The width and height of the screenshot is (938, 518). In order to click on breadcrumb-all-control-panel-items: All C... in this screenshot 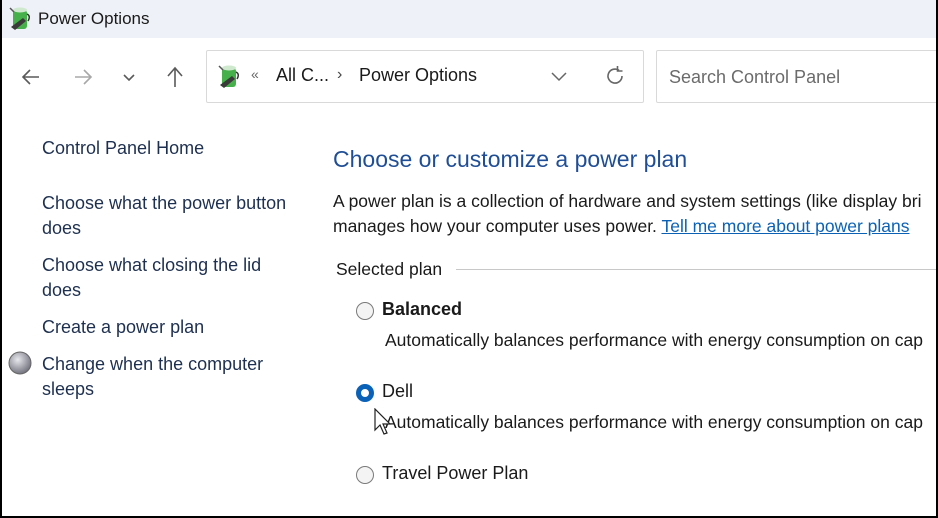, I will do `click(302, 75)`.